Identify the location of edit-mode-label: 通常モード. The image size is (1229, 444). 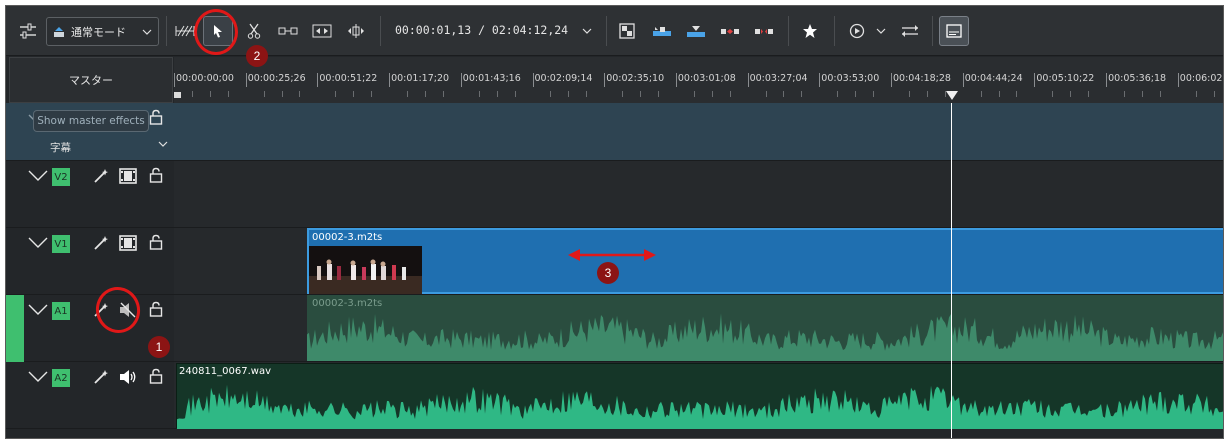
(98, 32).